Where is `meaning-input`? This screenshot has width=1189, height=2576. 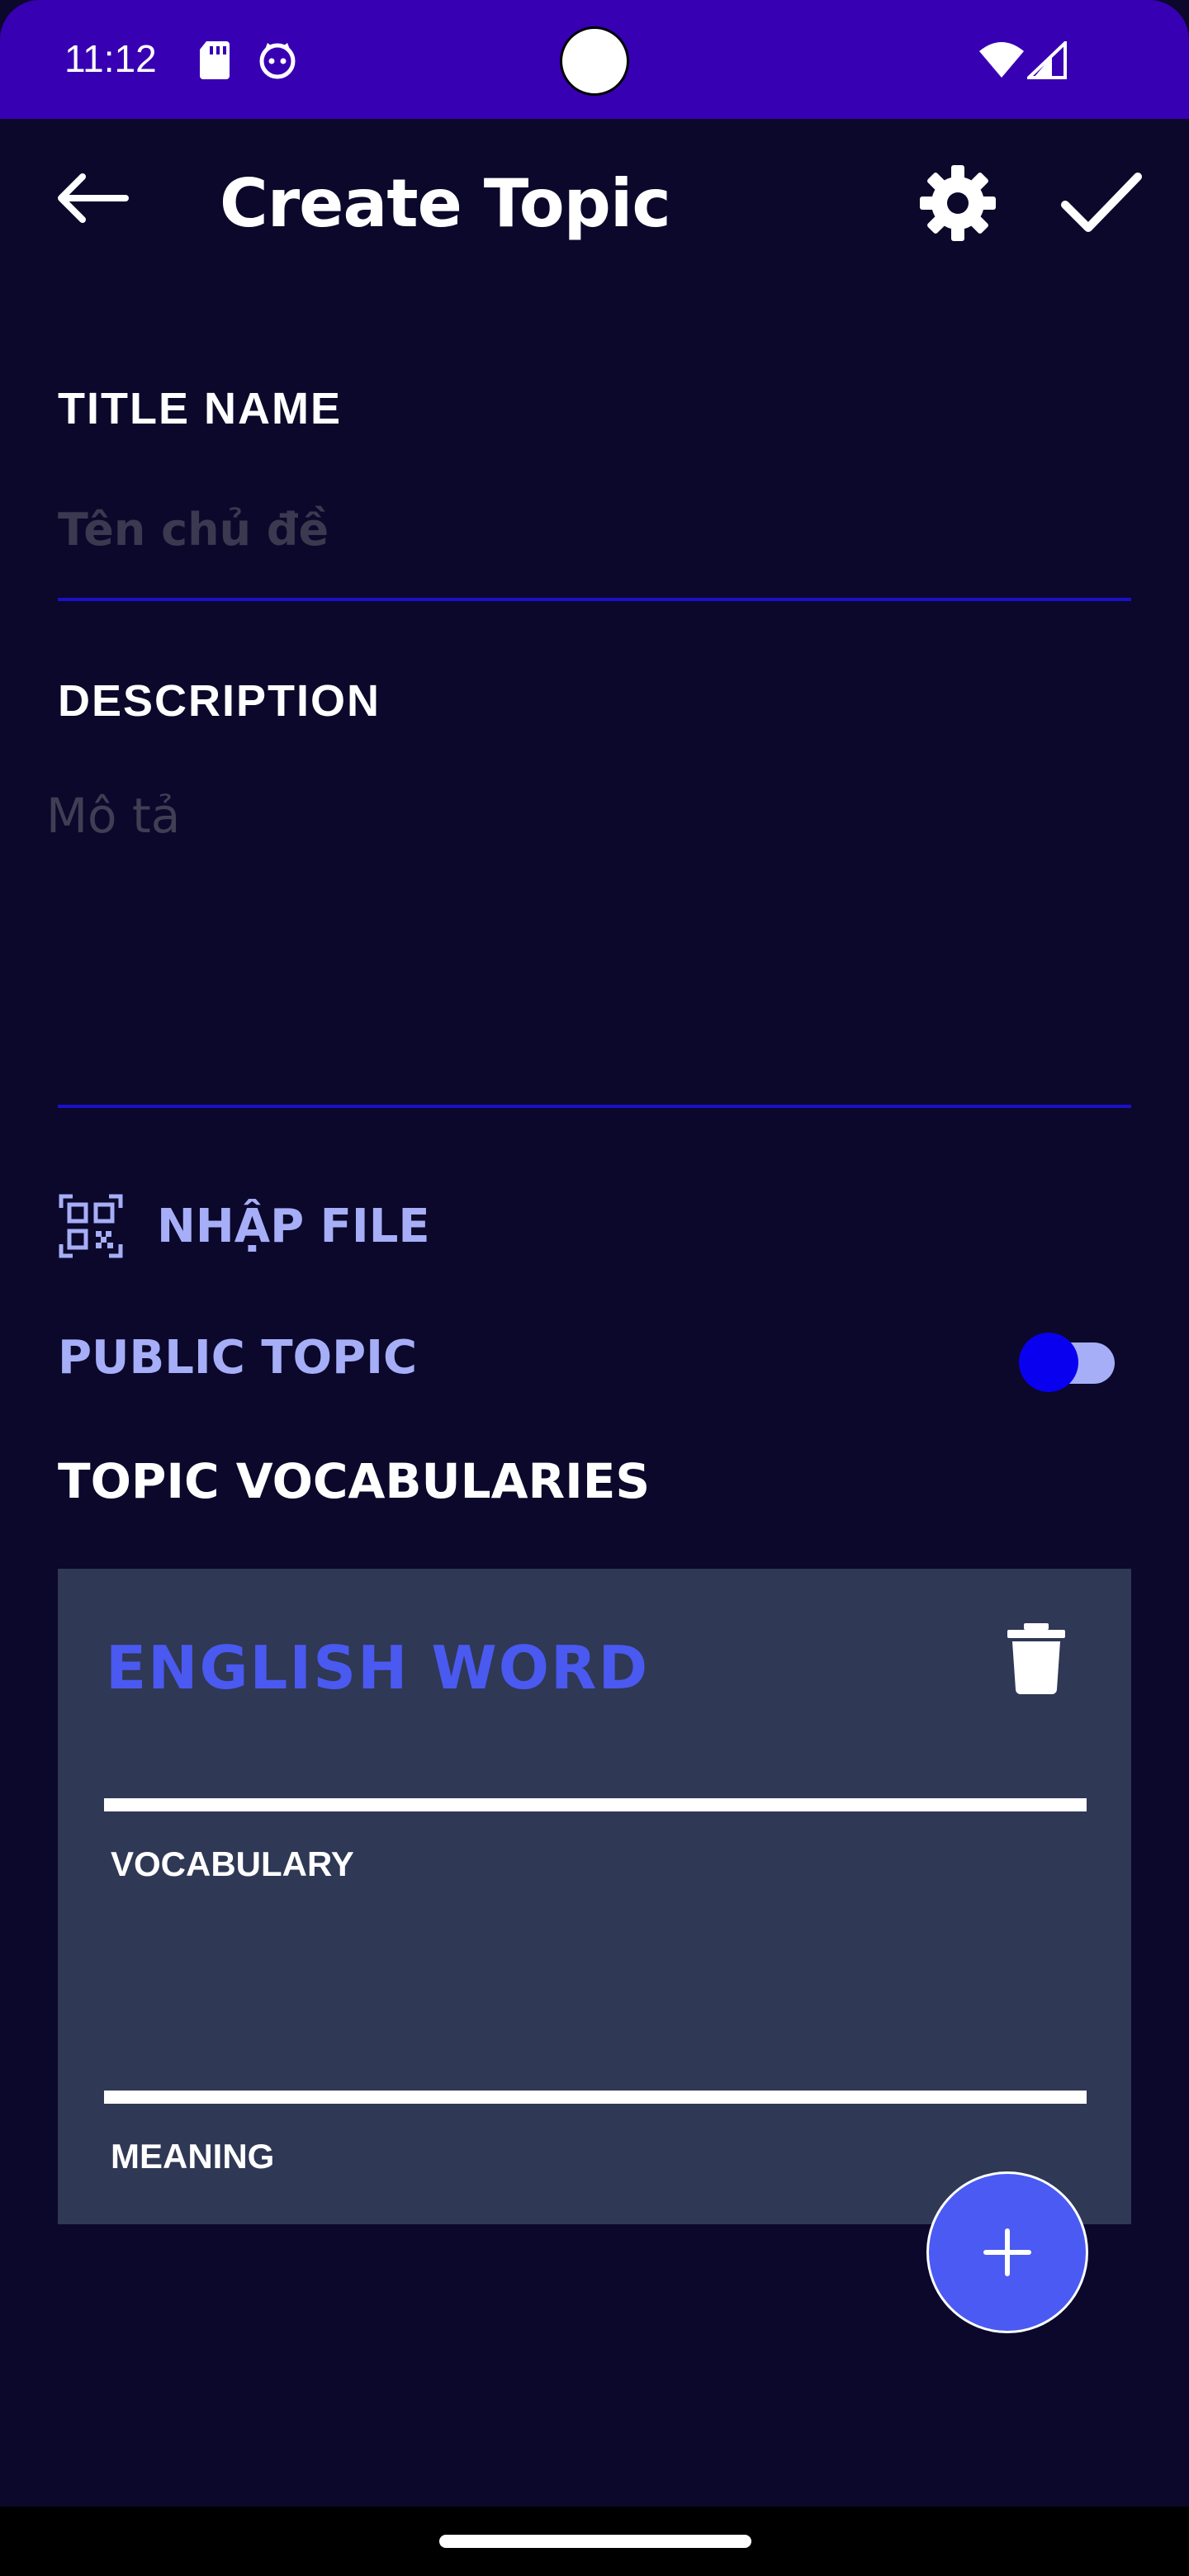
meaning-input is located at coordinates (595, 2097).